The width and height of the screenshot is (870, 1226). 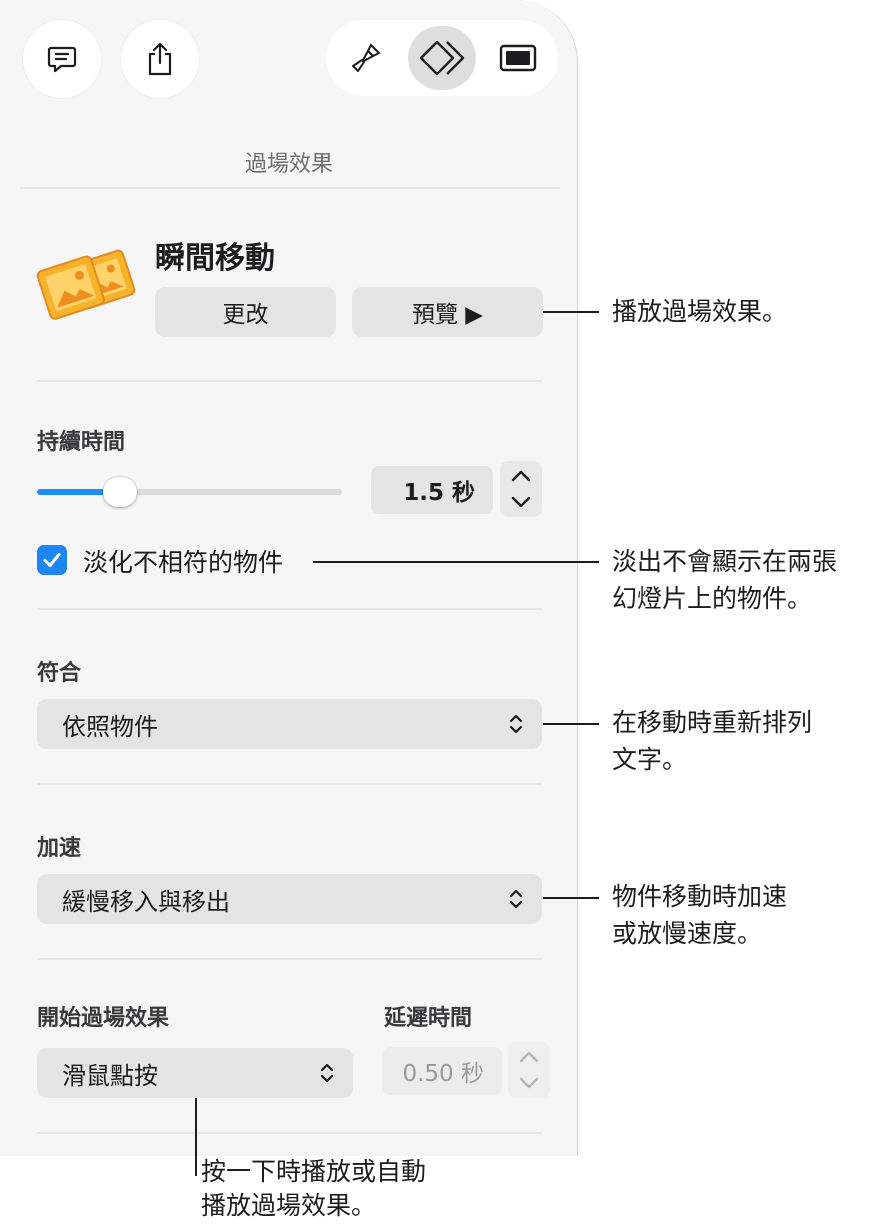 I want to click on paintbrush-icon, so click(x=366, y=57).